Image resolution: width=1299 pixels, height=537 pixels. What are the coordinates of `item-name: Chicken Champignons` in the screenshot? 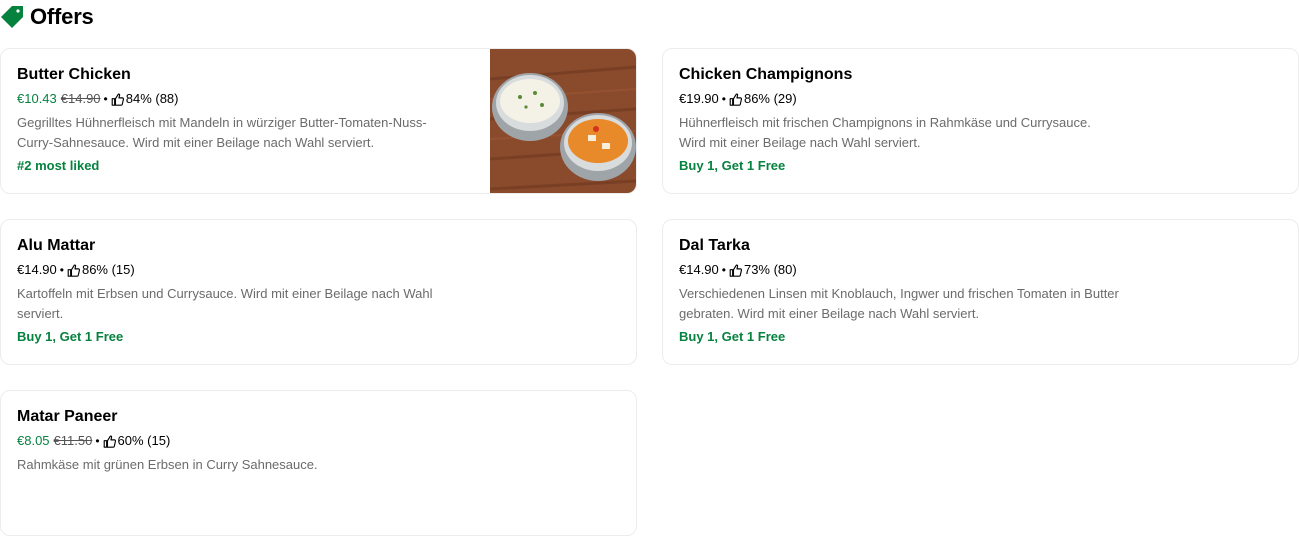 It's located at (766, 74).